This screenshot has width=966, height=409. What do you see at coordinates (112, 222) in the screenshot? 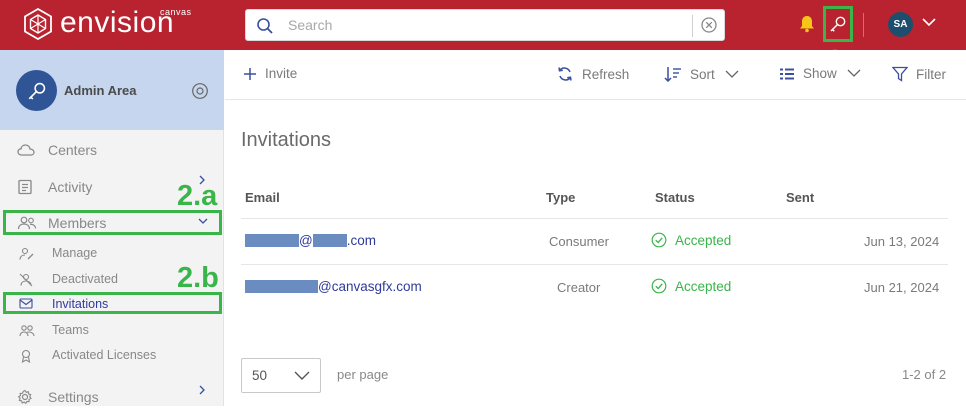
I see `annotation-box-members` at bounding box center [112, 222].